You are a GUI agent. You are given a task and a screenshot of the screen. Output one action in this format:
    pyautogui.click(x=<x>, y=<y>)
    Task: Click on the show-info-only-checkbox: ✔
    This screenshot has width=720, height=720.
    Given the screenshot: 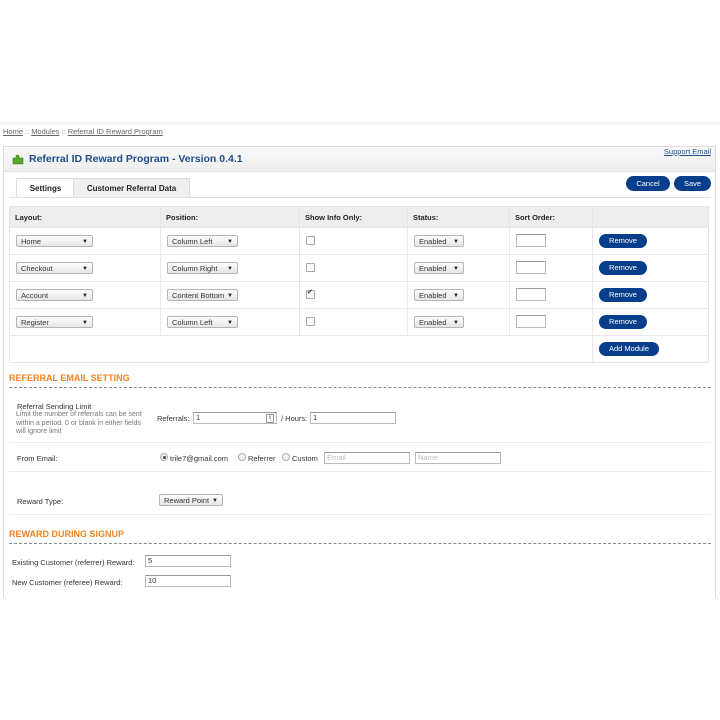 What is the action you would take?
    pyautogui.click(x=310, y=293)
    